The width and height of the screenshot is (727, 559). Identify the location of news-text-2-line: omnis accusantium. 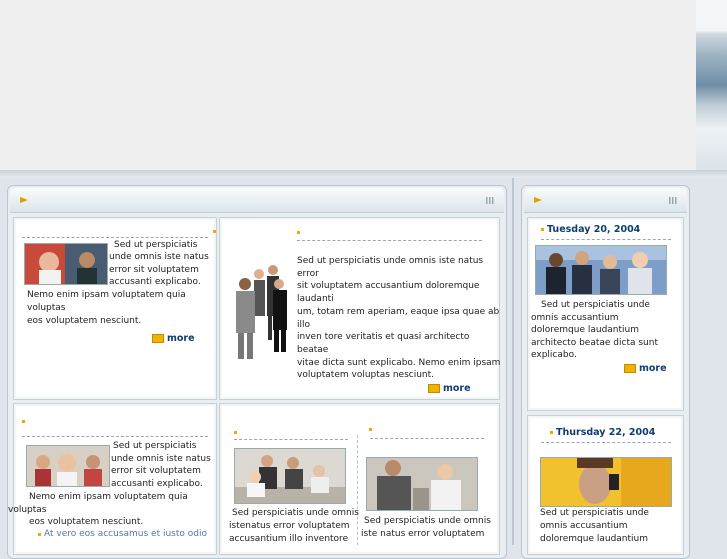
(584, 526).